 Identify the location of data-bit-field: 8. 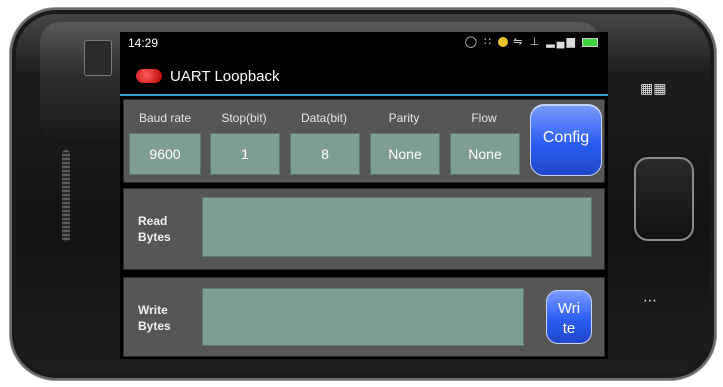
(325, 154).